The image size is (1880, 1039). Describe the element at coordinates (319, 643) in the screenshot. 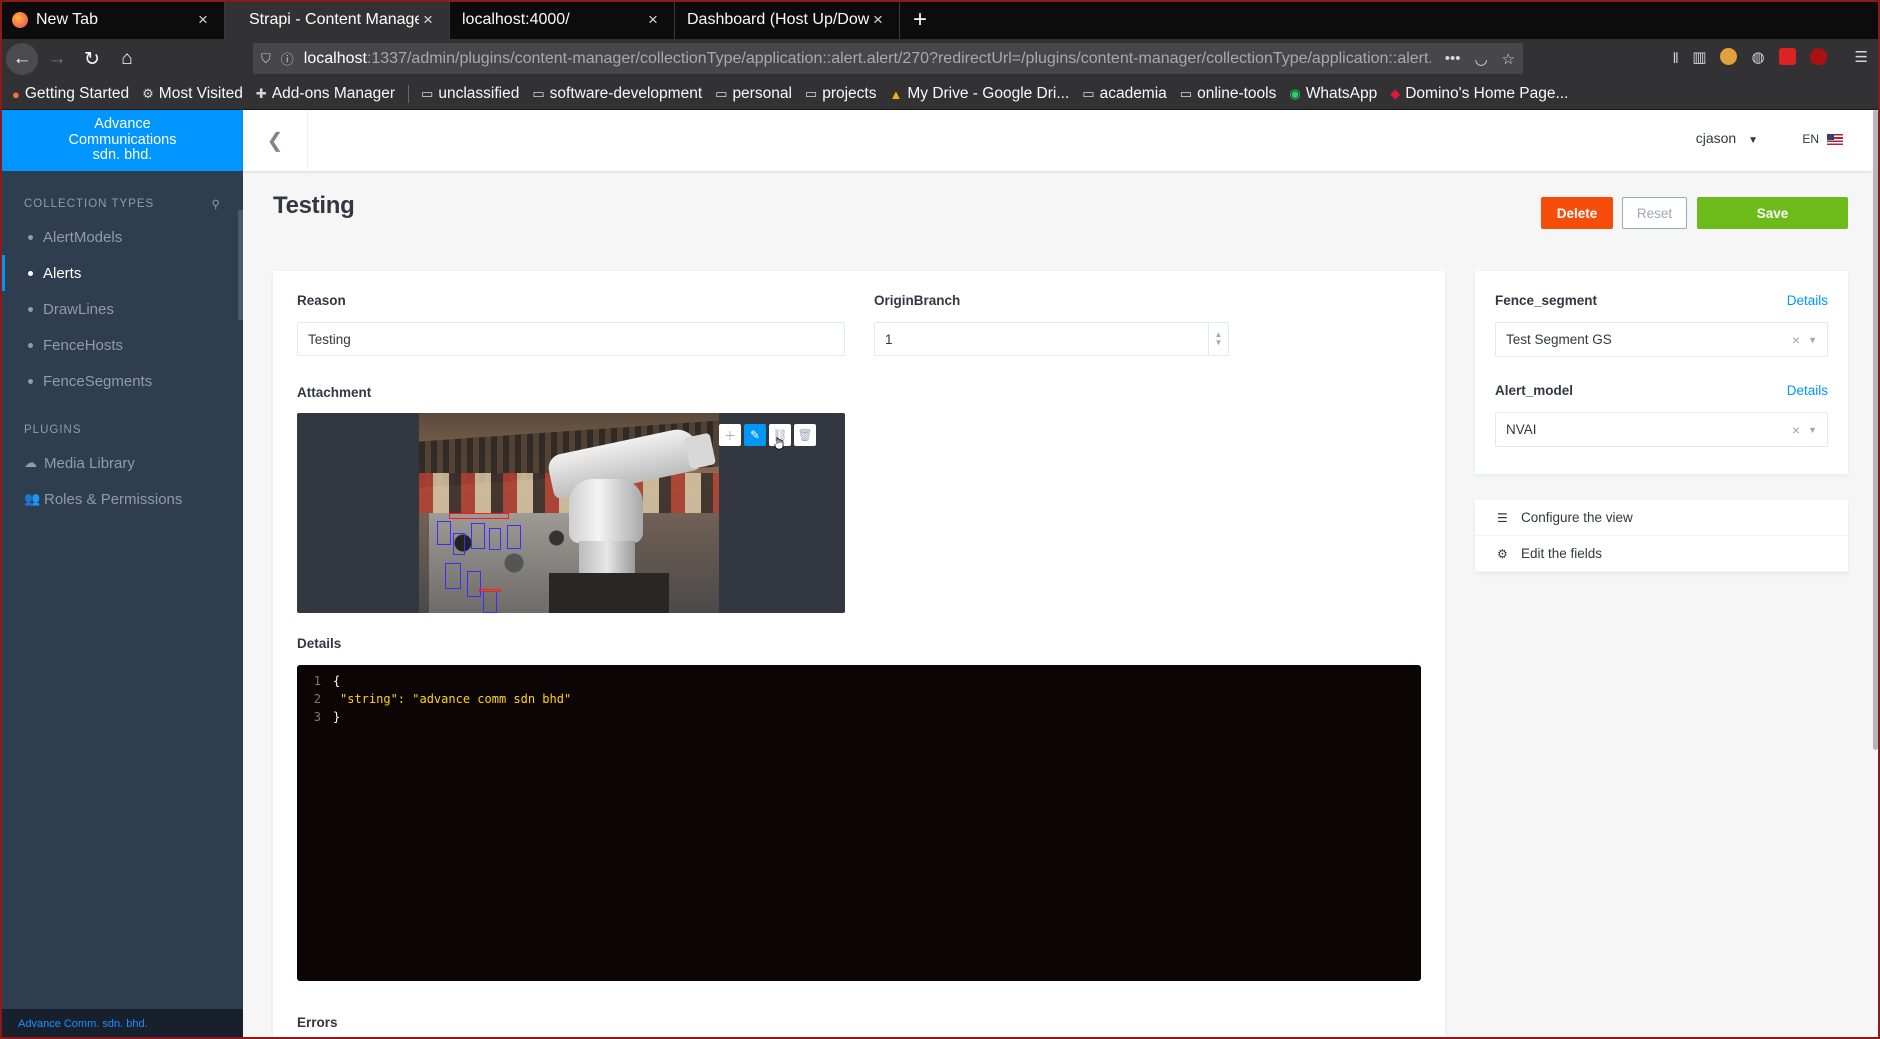

I see `details-label: Details` at that location.